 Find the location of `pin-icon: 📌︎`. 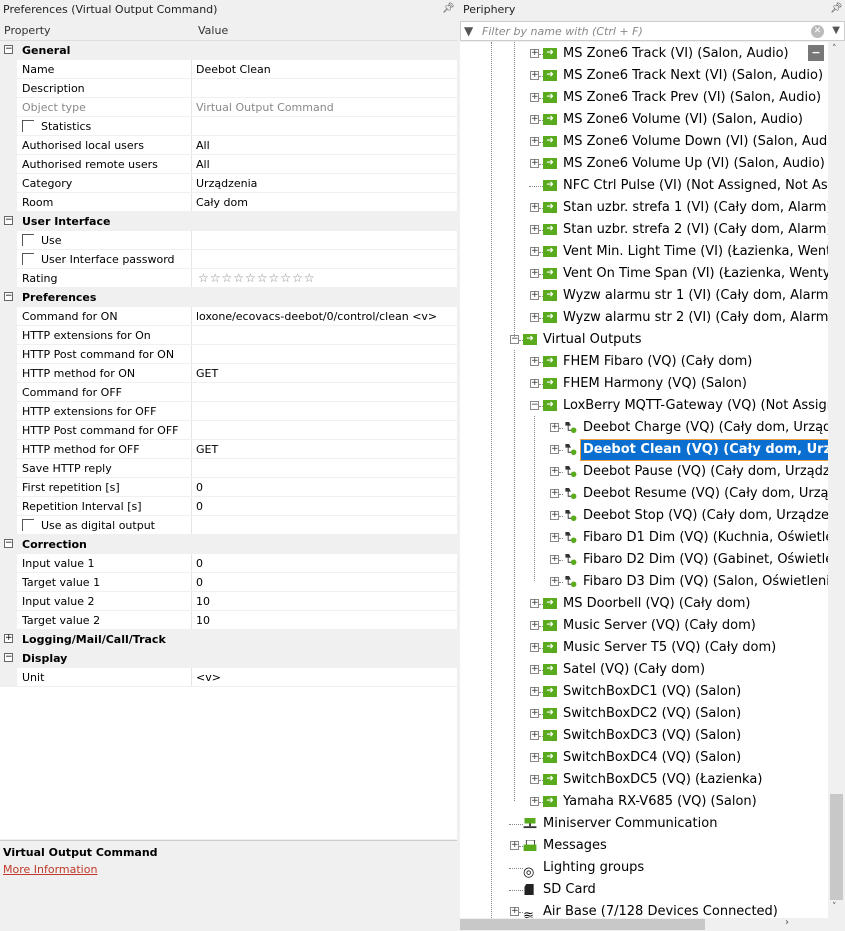

pin-icon: 📌︎ is located at coordinates (448, 8).